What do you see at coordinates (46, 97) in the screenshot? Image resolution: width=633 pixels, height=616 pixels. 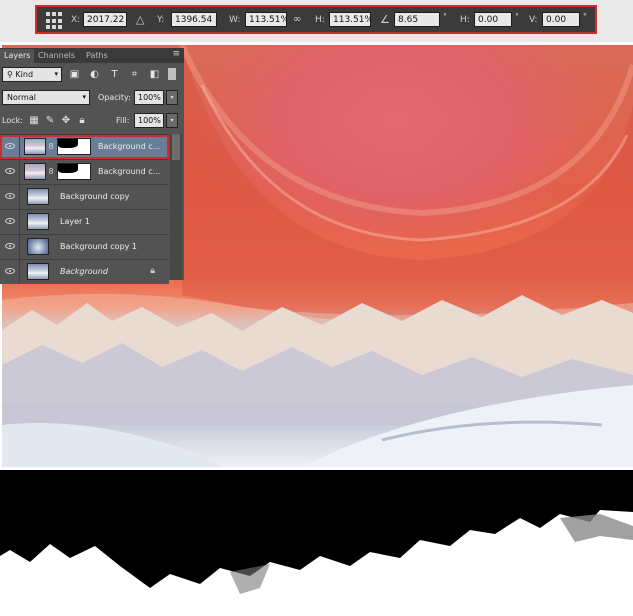 I see `blend-mode-dropdown: Normal ▾` at bounding box center [46, 97].